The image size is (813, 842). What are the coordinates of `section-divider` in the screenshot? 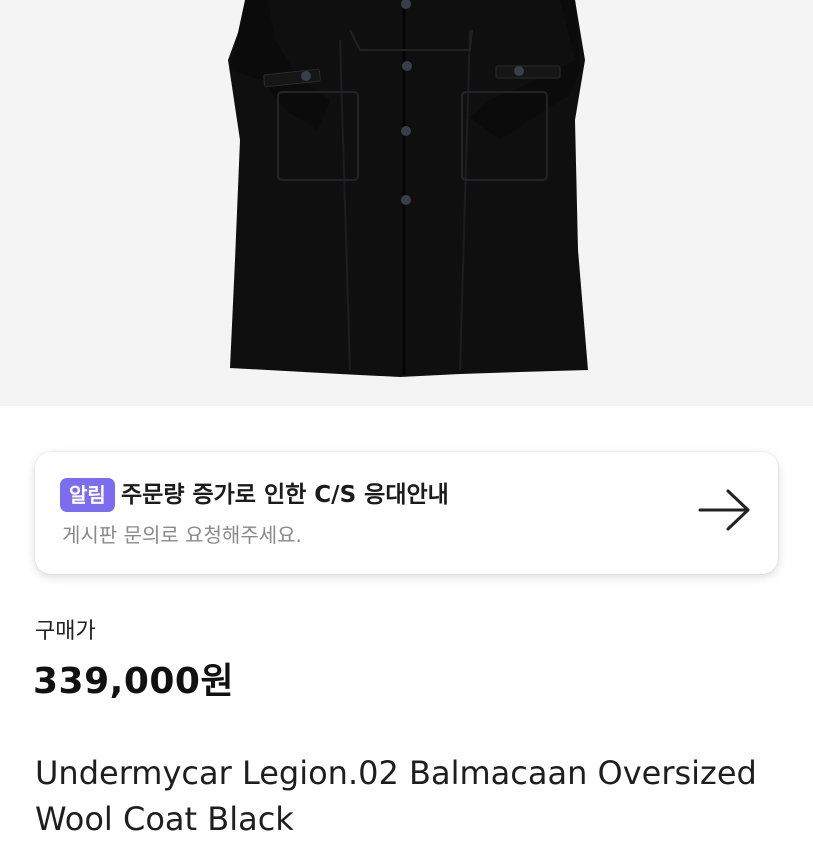 It's located at (406, 409).